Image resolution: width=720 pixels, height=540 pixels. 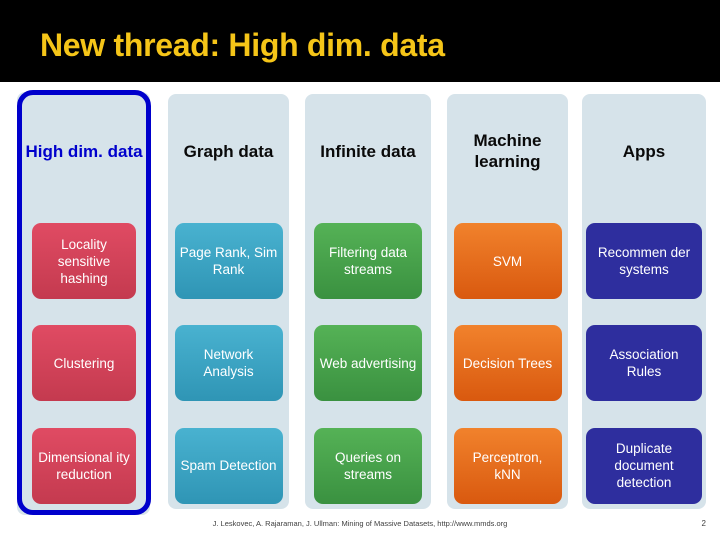 I want to click on matrix-cell-slot: SVM, so click(x=507, y=261).